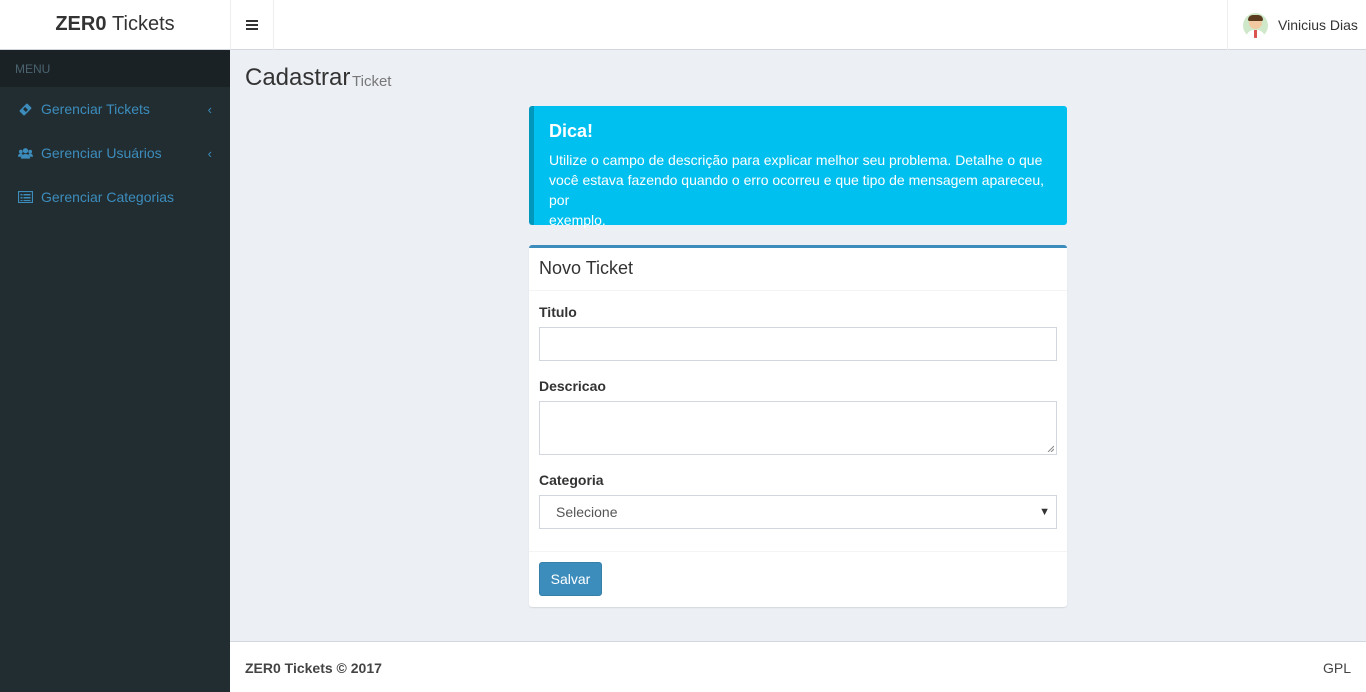  I want to click on users-icon, so click(25, 153).